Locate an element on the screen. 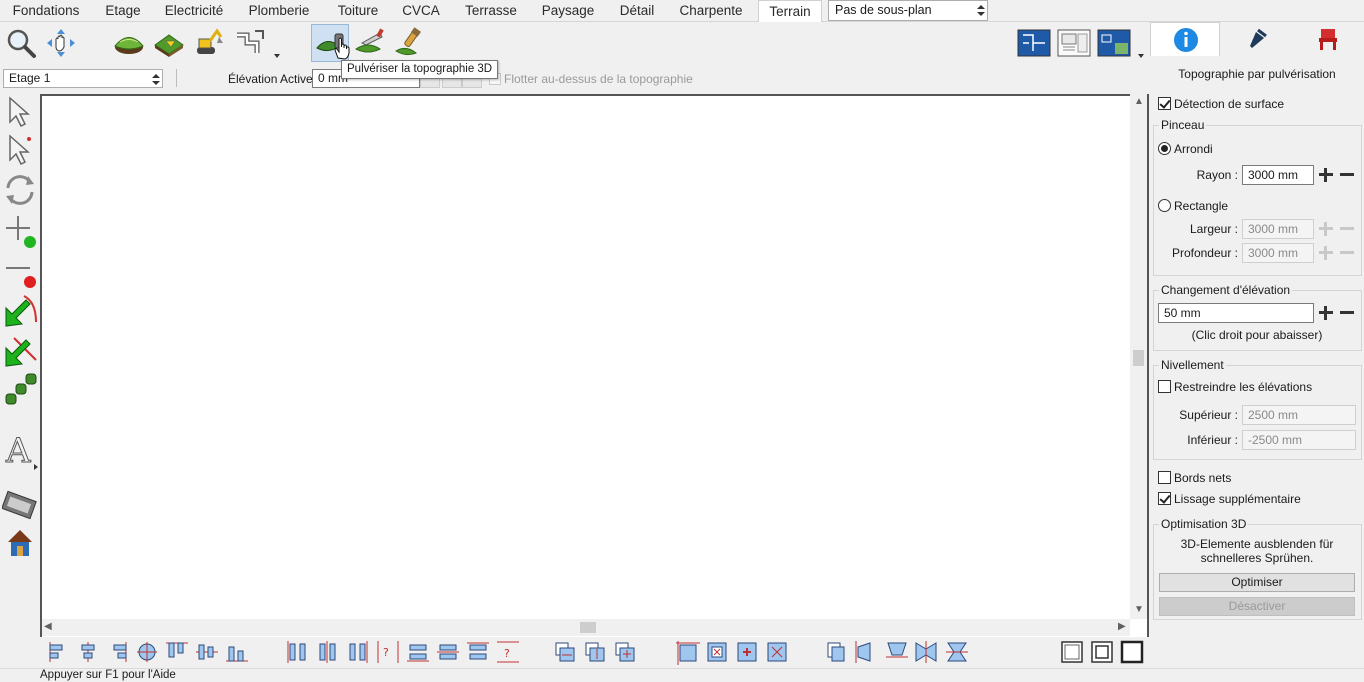 Image resolution: width=1364 pixels, height=682 pixels. elevation-change-plus-button is located at coordinates (1326, 313).